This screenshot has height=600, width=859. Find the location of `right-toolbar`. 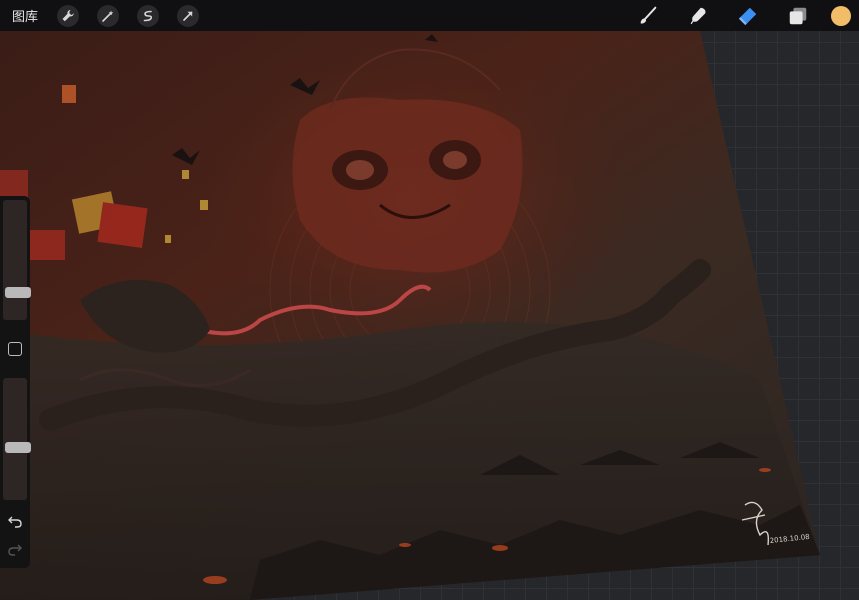

right-toolbar is located at coordinates (741, 15).